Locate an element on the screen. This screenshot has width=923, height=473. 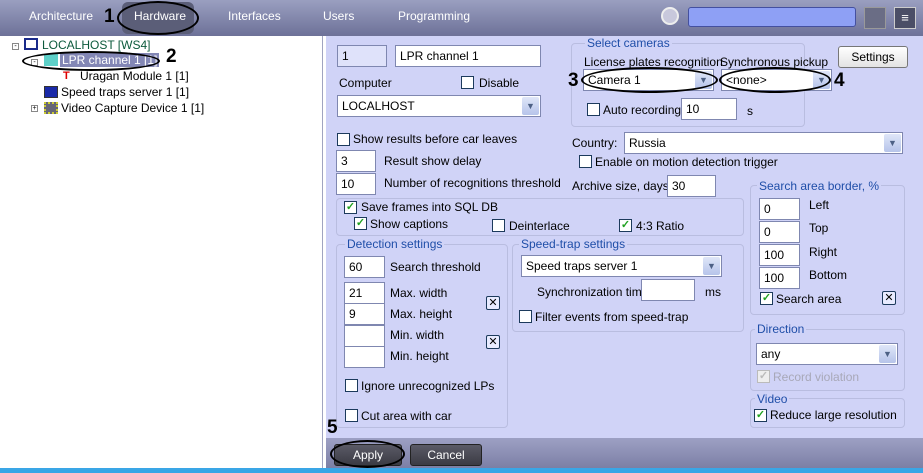
settings-button: Settings is located at coordinates (873, 57).